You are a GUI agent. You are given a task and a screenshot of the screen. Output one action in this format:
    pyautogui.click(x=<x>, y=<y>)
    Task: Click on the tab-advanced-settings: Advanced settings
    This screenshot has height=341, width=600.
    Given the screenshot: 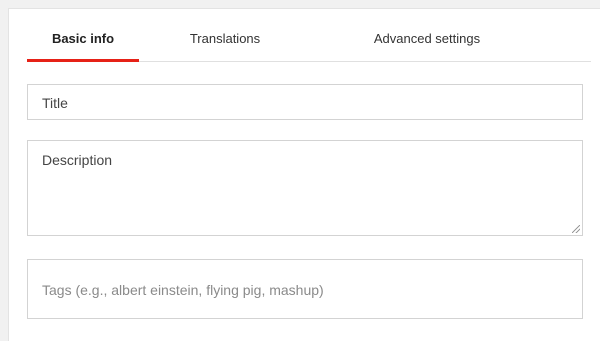 What is the action you would take?
    pyautogui.click(x=427, y=35)
    